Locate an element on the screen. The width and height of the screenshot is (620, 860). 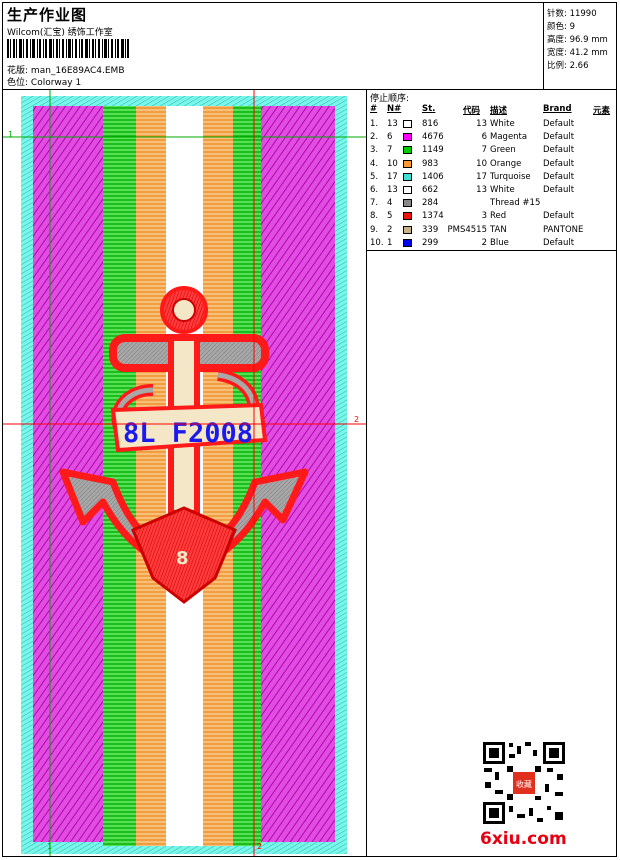
sequence-cell-code: 6 is located at coordinates (484, 137).